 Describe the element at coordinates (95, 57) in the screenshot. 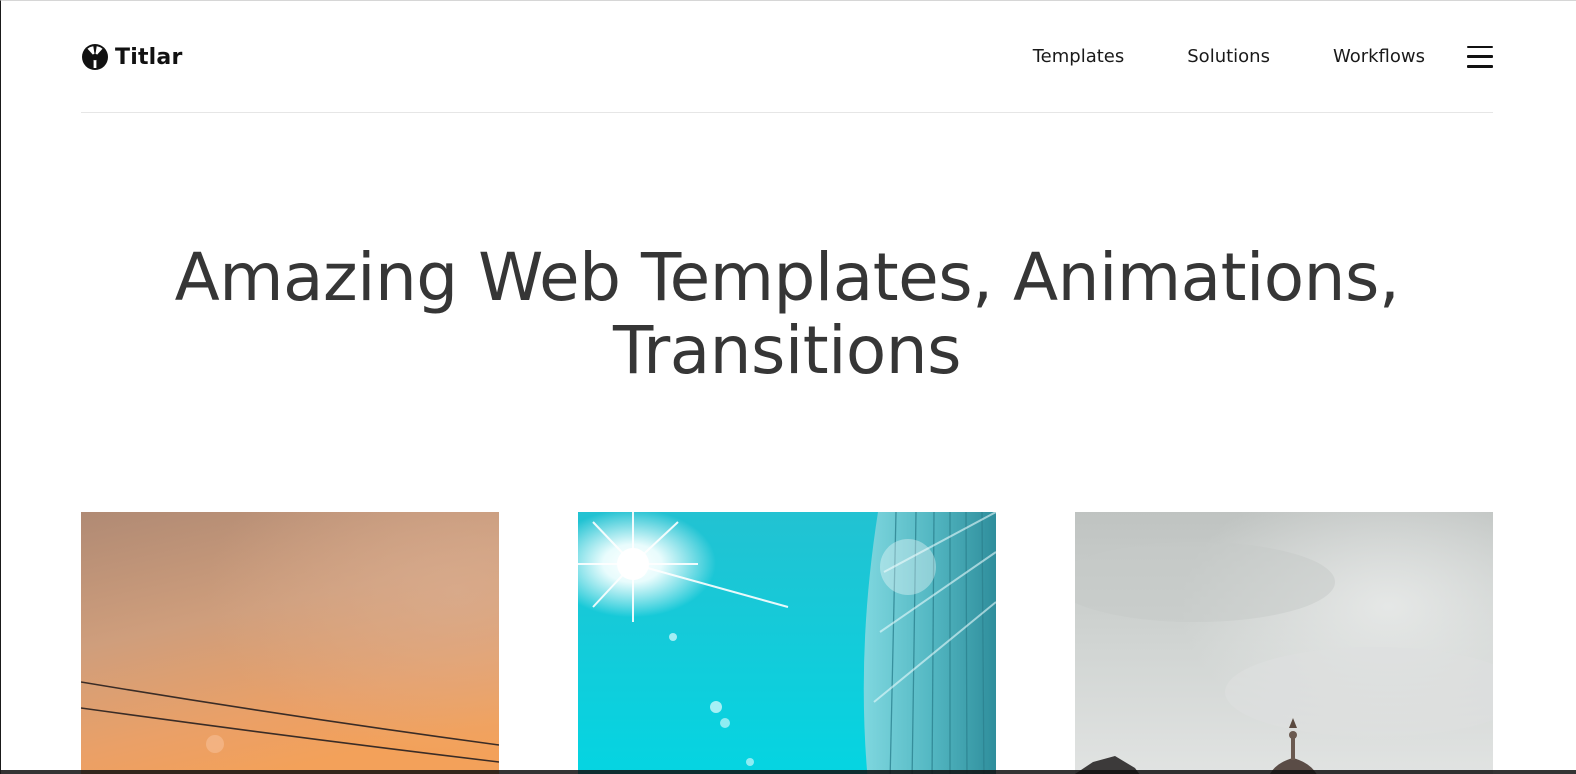

I see `titlar-logo-icon` at that location.